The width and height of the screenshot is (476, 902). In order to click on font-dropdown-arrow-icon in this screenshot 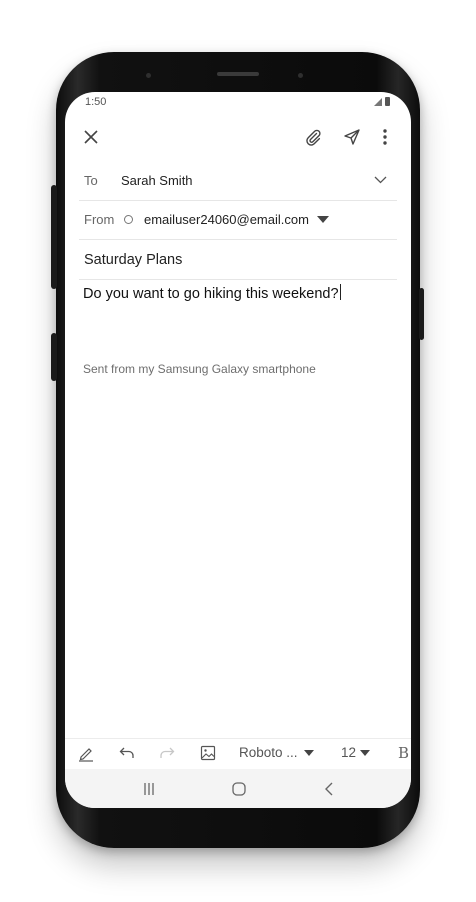, I will do `click(308, 752)`.